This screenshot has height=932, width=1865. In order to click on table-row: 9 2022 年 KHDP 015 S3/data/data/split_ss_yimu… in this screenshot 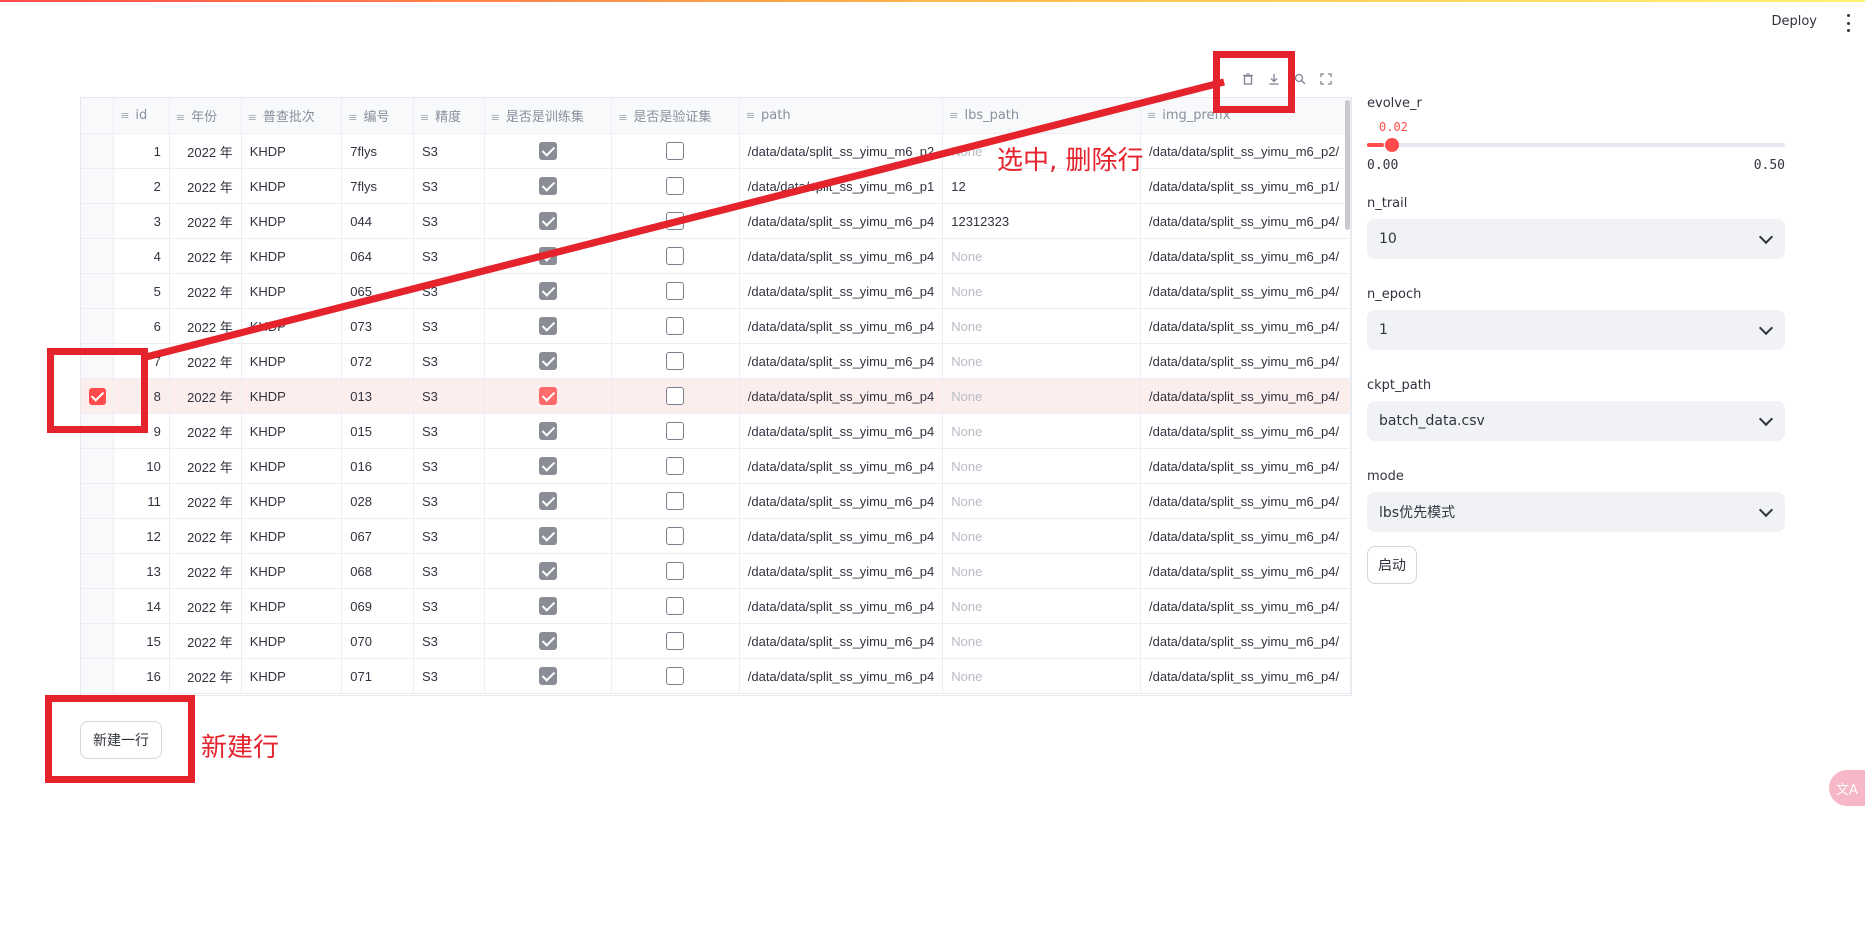, I will do `click(716, 431)`.